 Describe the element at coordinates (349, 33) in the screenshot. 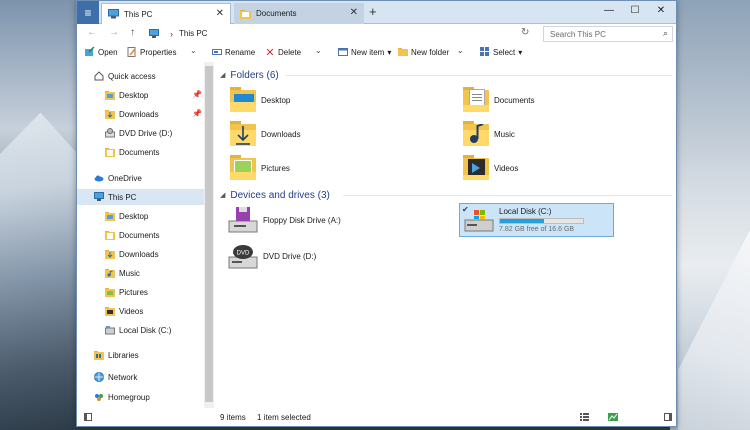

I see `address-bar: › This PC` at that location.